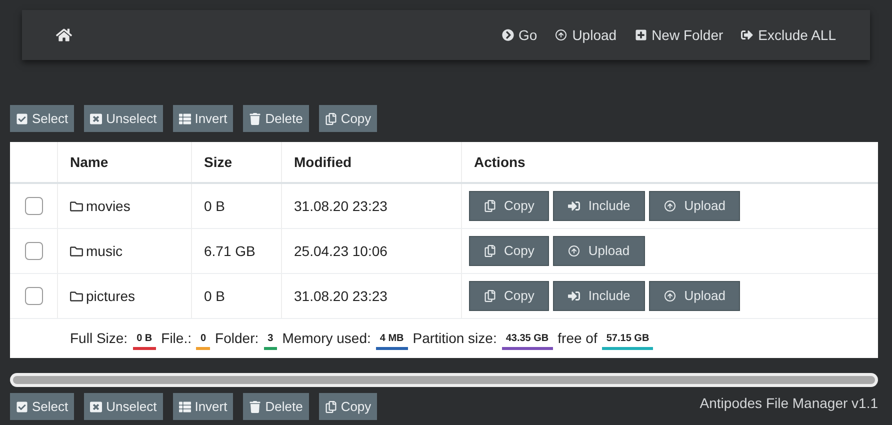  Describe the element at coordinates (788, 35) in the screenshot. I see `nav-link: Exclude ALL` at that location.